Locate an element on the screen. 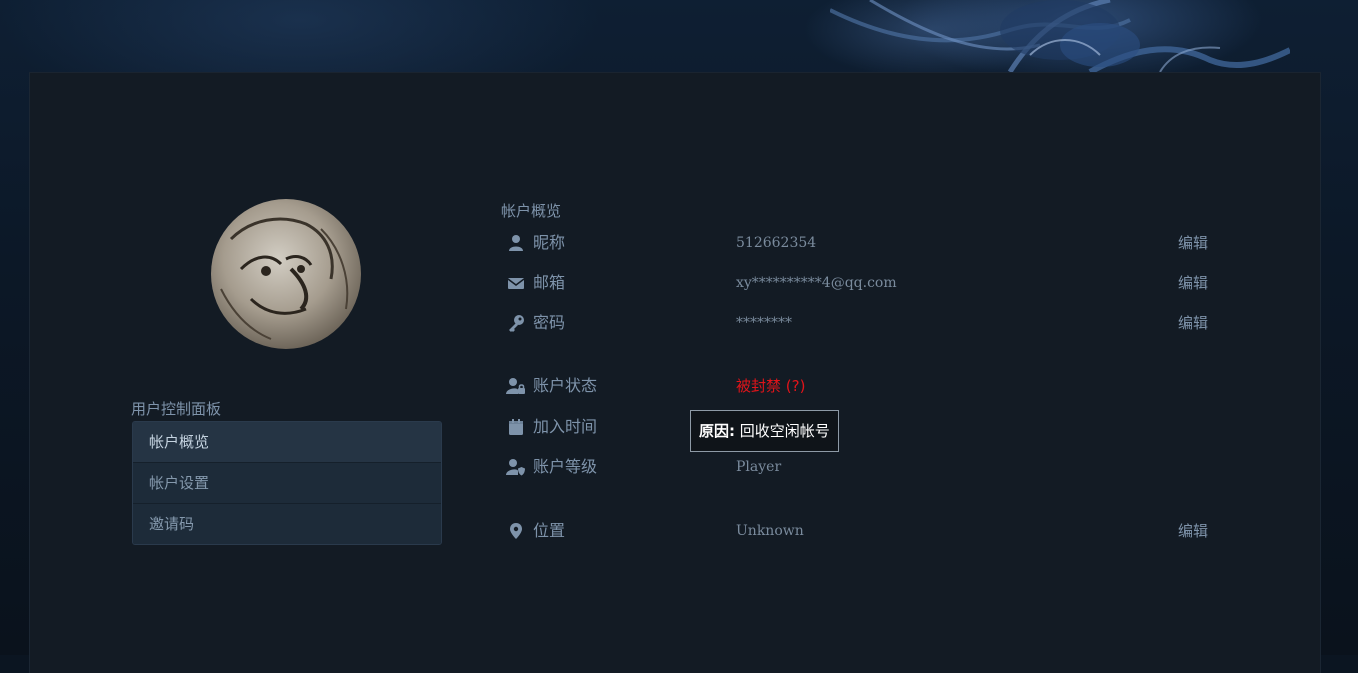 The image size is (1358, 673). edit-location-link: 编辑 is located at coordinates (1193, 531).